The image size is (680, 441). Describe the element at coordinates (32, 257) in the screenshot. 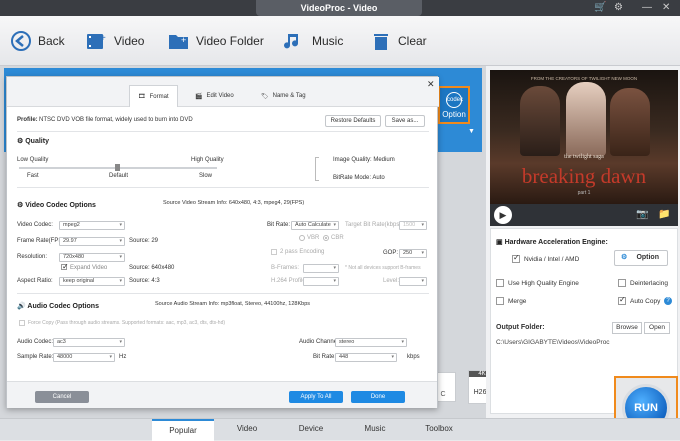

I see `resolution-label: Resolution:` at that location.